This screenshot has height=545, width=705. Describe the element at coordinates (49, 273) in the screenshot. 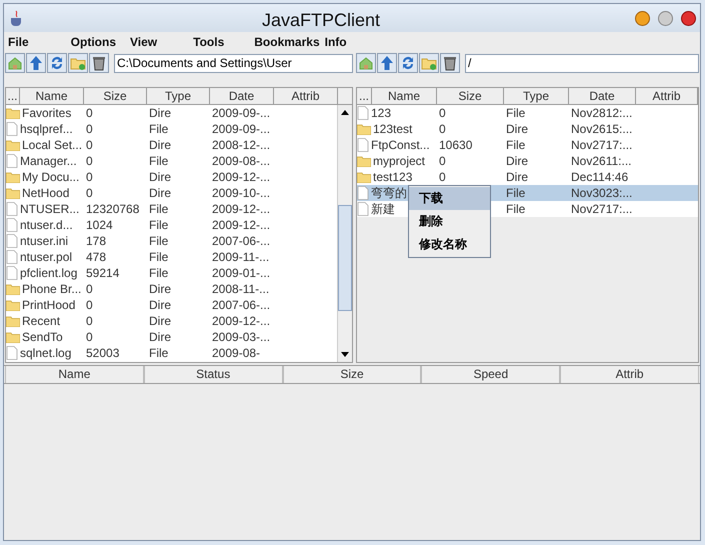

I see `file-name: pfclient.log` at that location.